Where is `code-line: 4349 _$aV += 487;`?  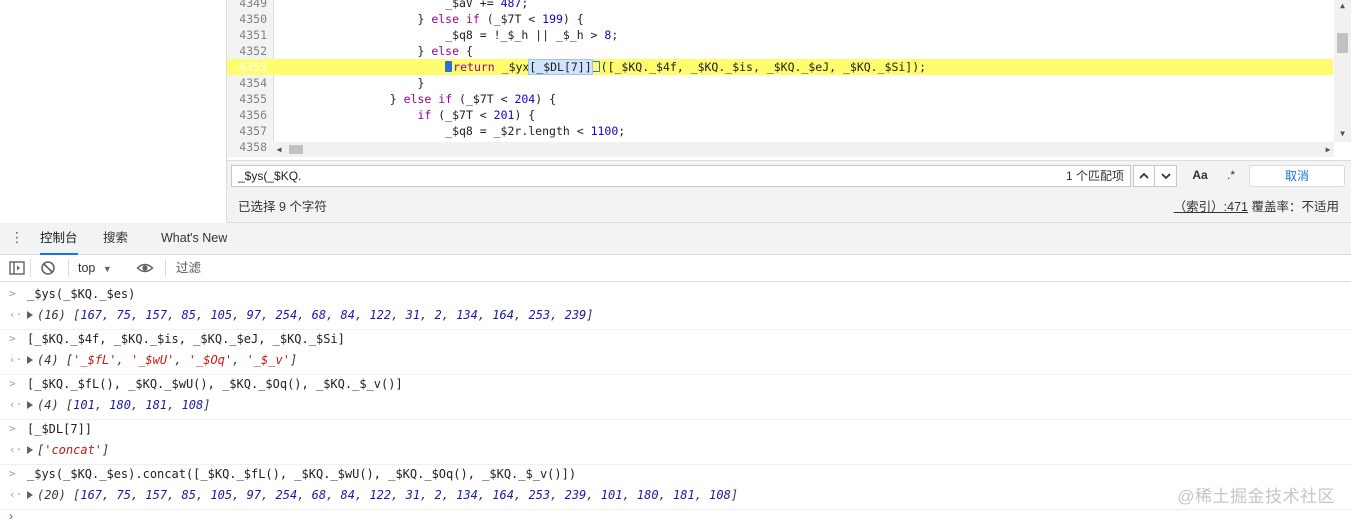
code-line: 4349 _$aV += 487; is located at coordinates (780, 5).